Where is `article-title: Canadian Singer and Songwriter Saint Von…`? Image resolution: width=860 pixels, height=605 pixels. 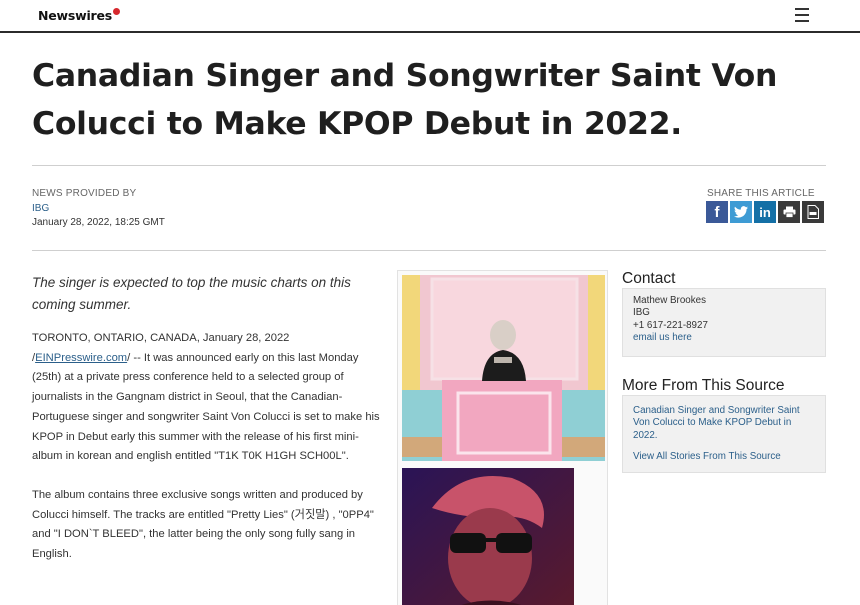
article-title: Canadian Singer and Songwriter Saint Von… is located at coordinates (405, 100).